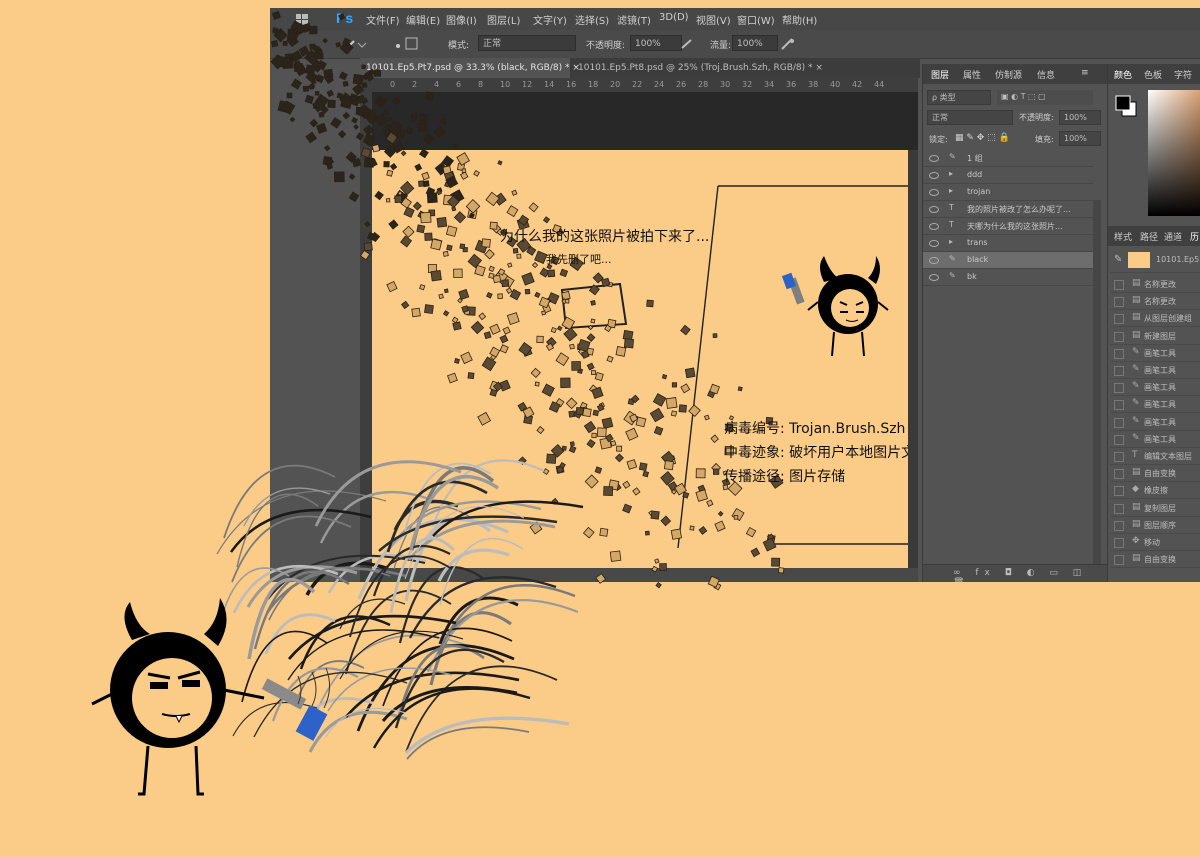 The image size is (1200, 857). What do you see at coordinates (687, 44) in the screenshot?
I see `pressure-opacity-icon` at bounding box center [687, 44].